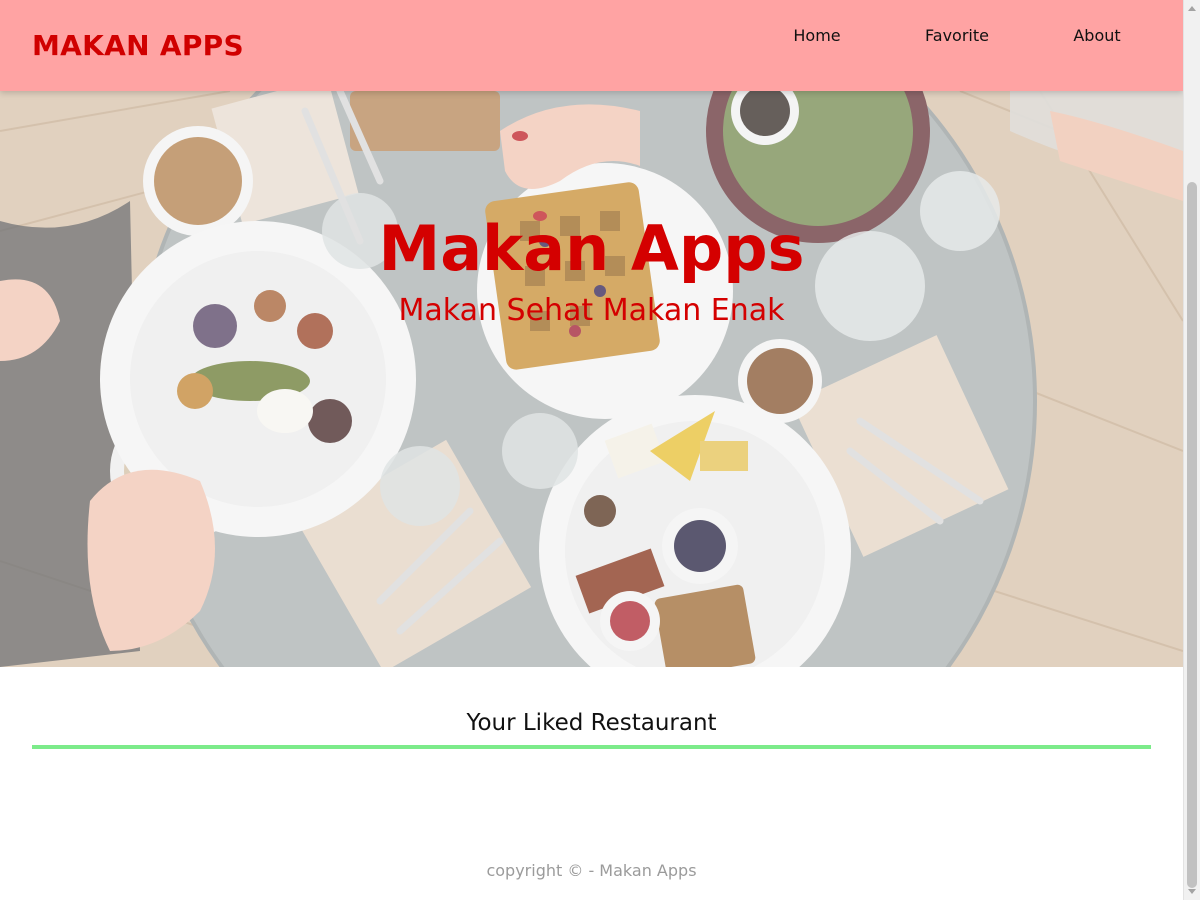 The height and width of the screenshot is (900, 1200). I want to click on app-bar: MAKAN APPS Home Favorite About, so click(591, 45).